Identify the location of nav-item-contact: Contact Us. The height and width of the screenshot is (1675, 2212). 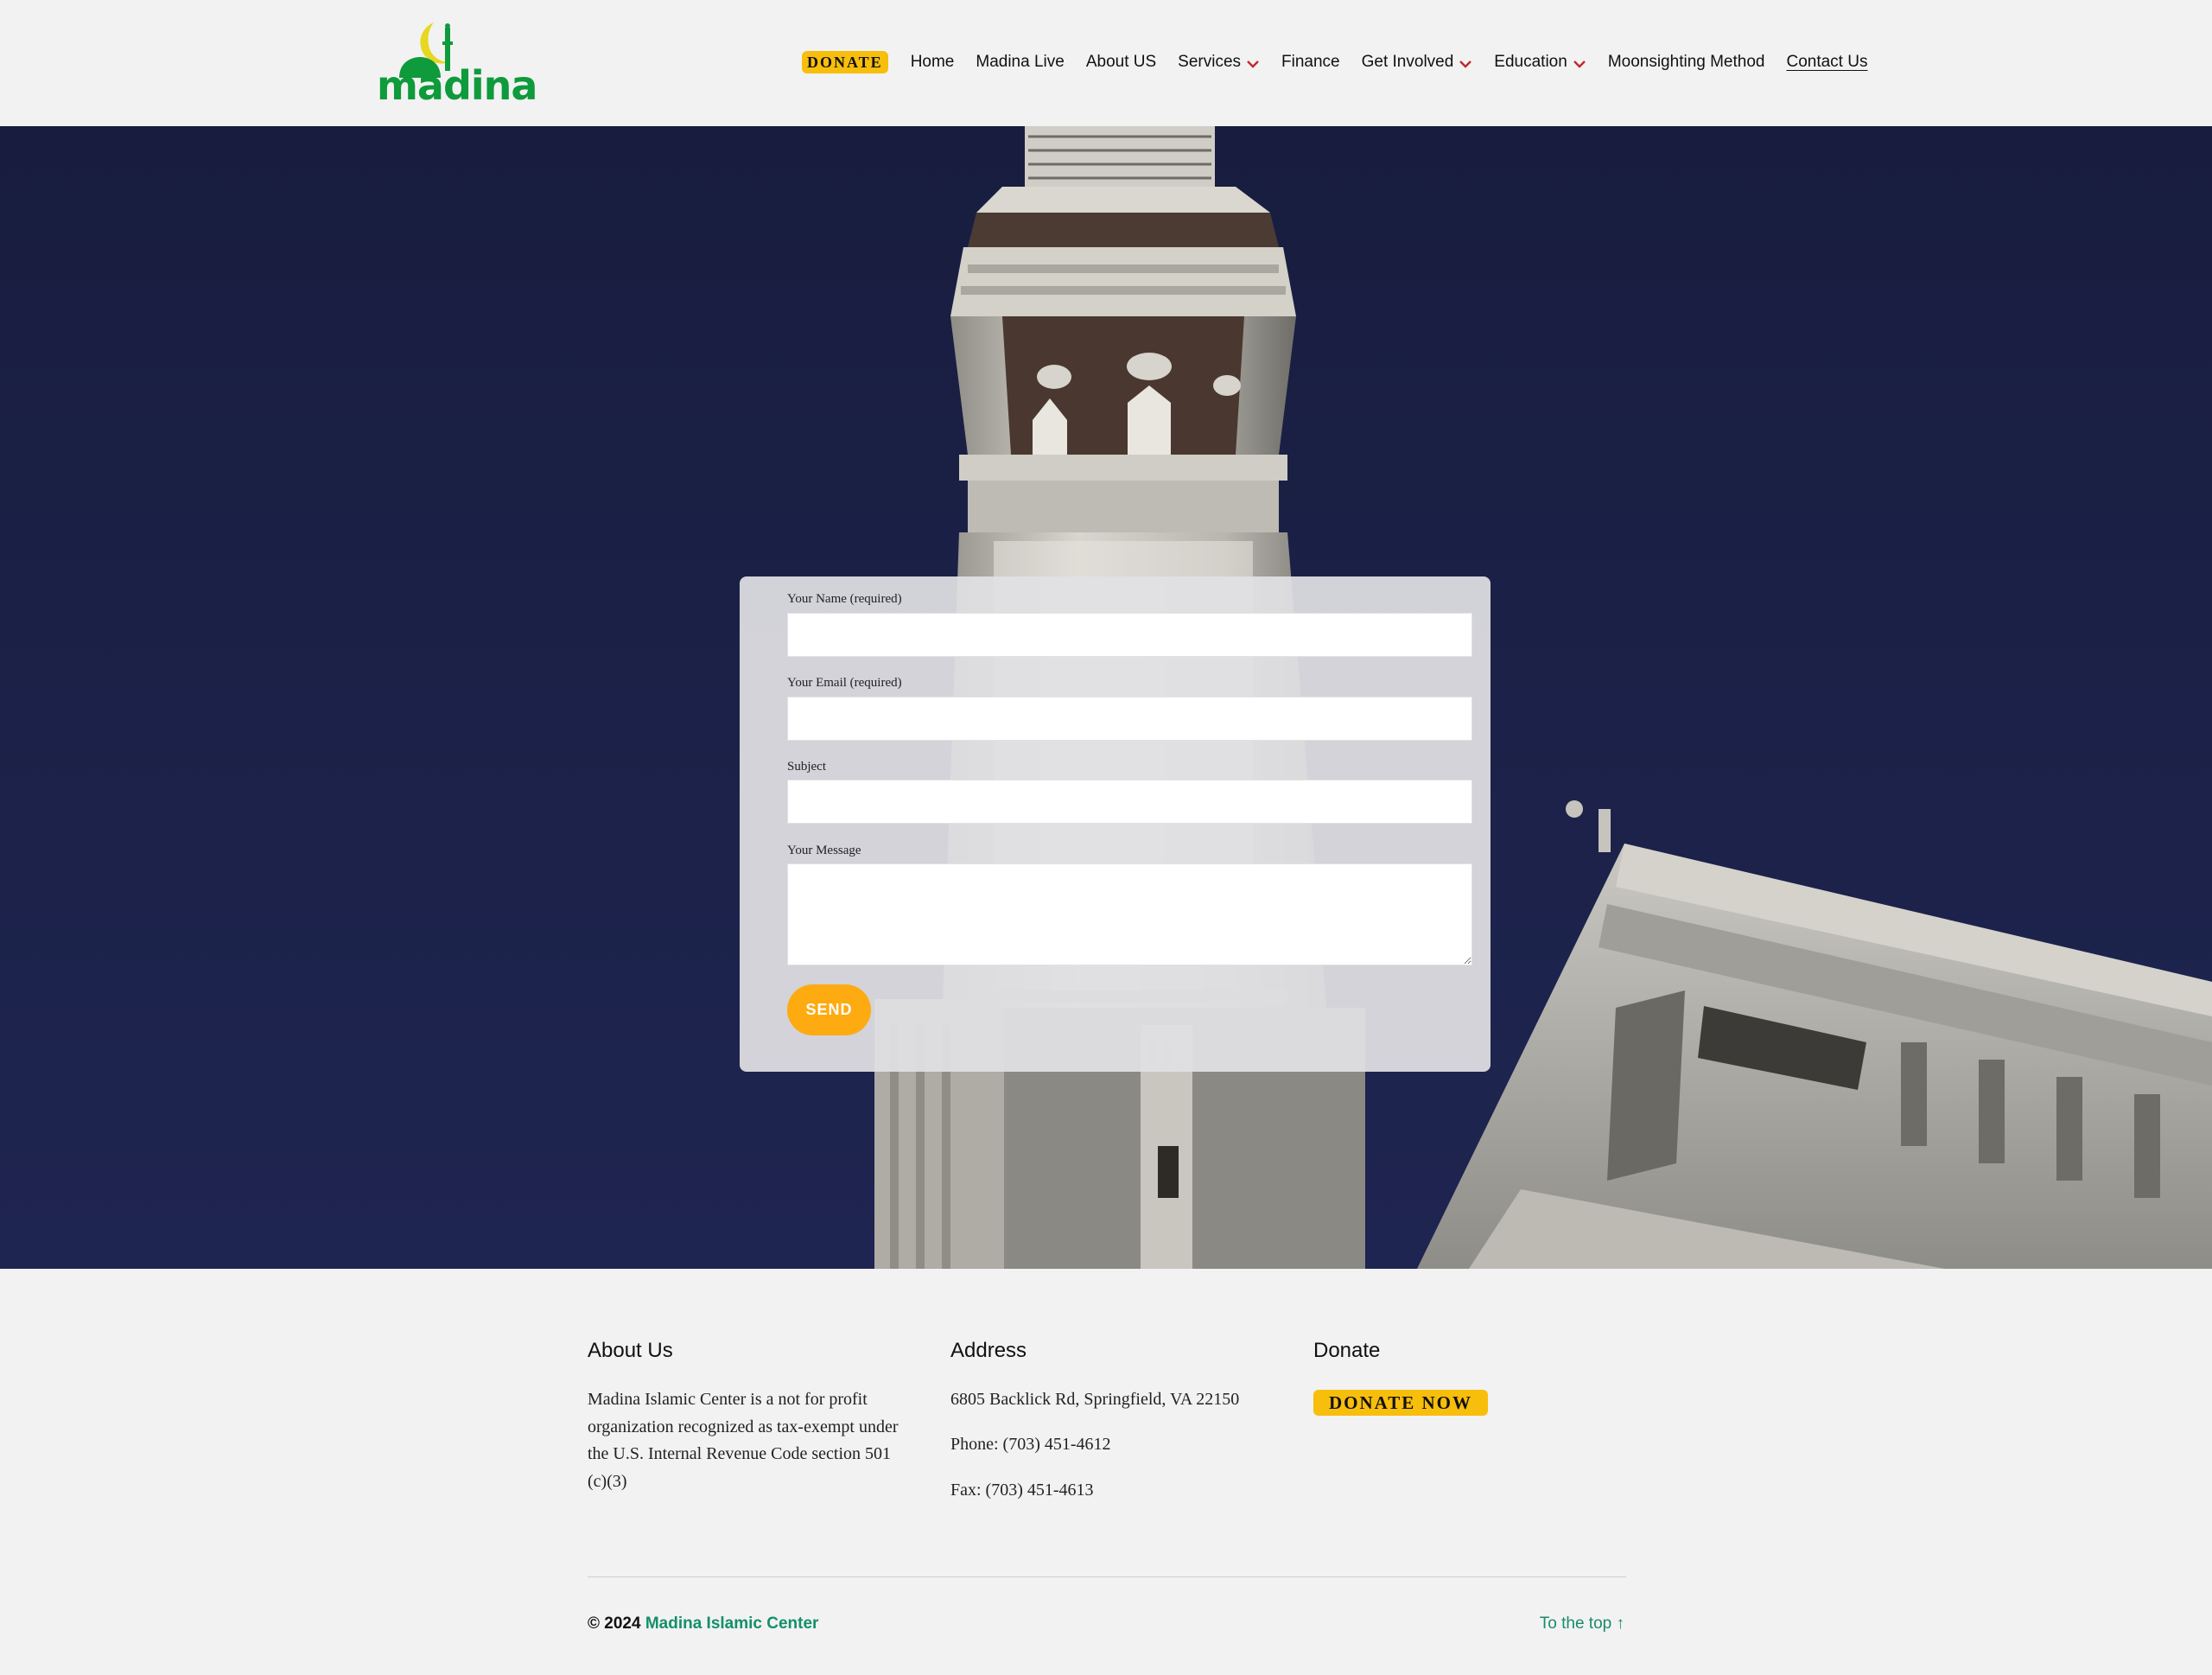
(1827, 62).